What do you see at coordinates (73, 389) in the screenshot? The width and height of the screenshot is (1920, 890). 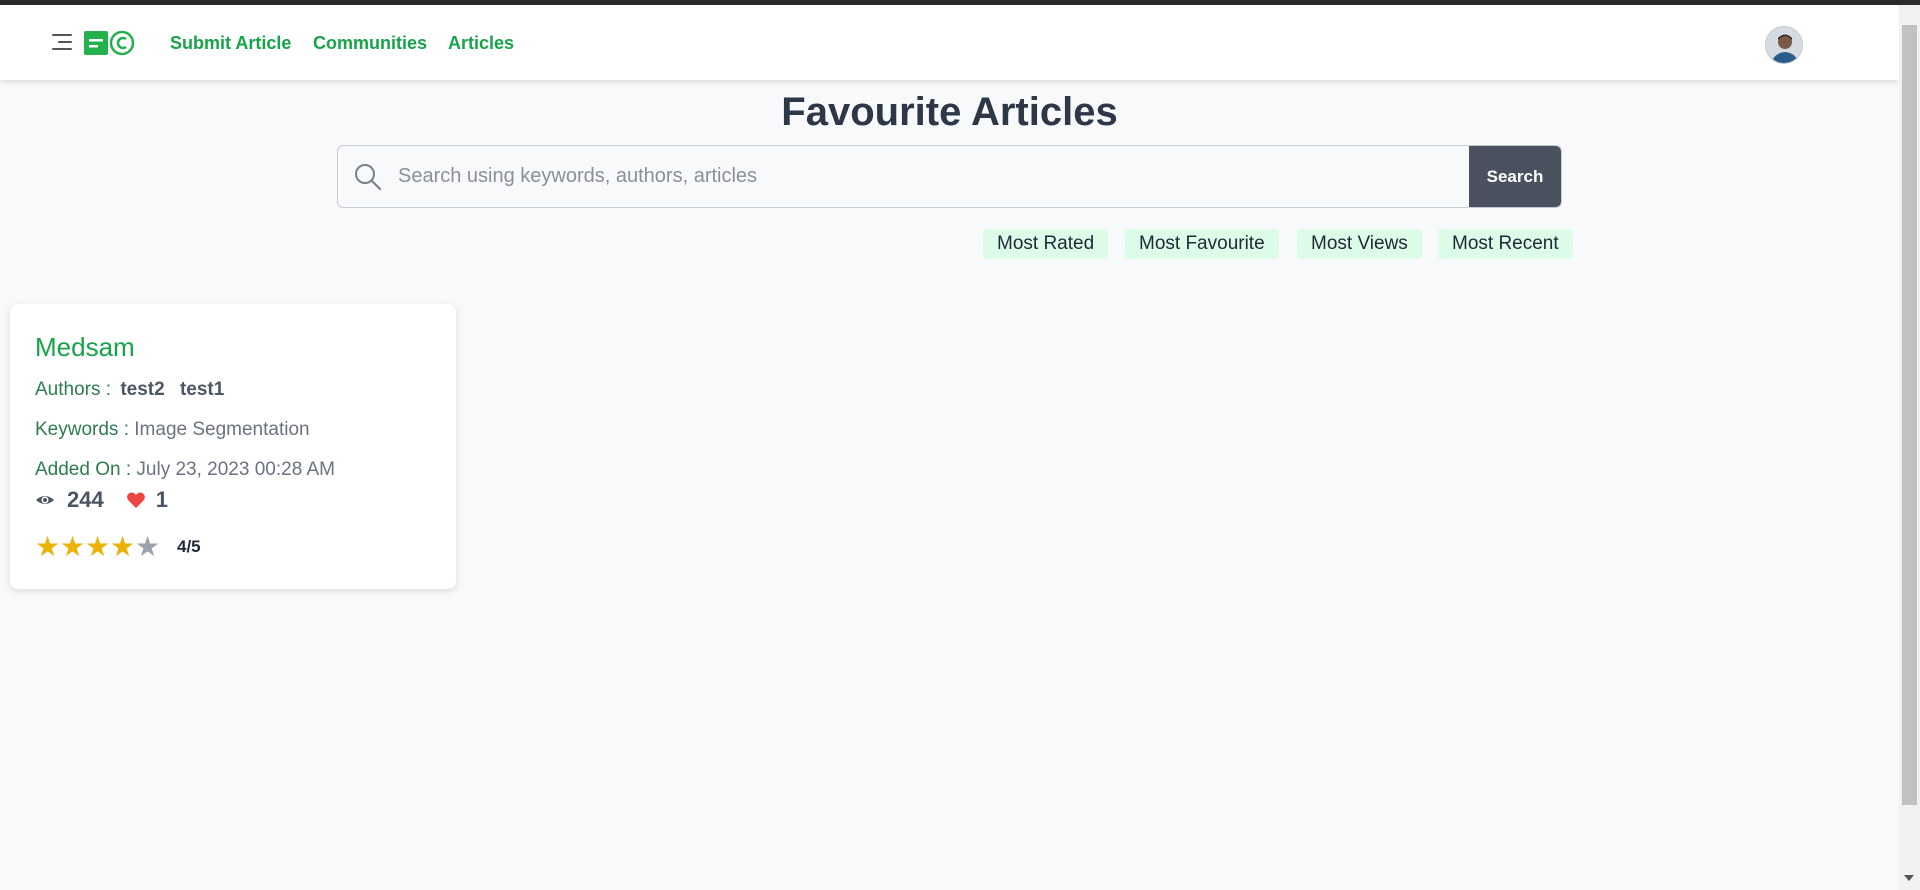 I see `authors-label: Authors :` at bounding box center [73, 389].